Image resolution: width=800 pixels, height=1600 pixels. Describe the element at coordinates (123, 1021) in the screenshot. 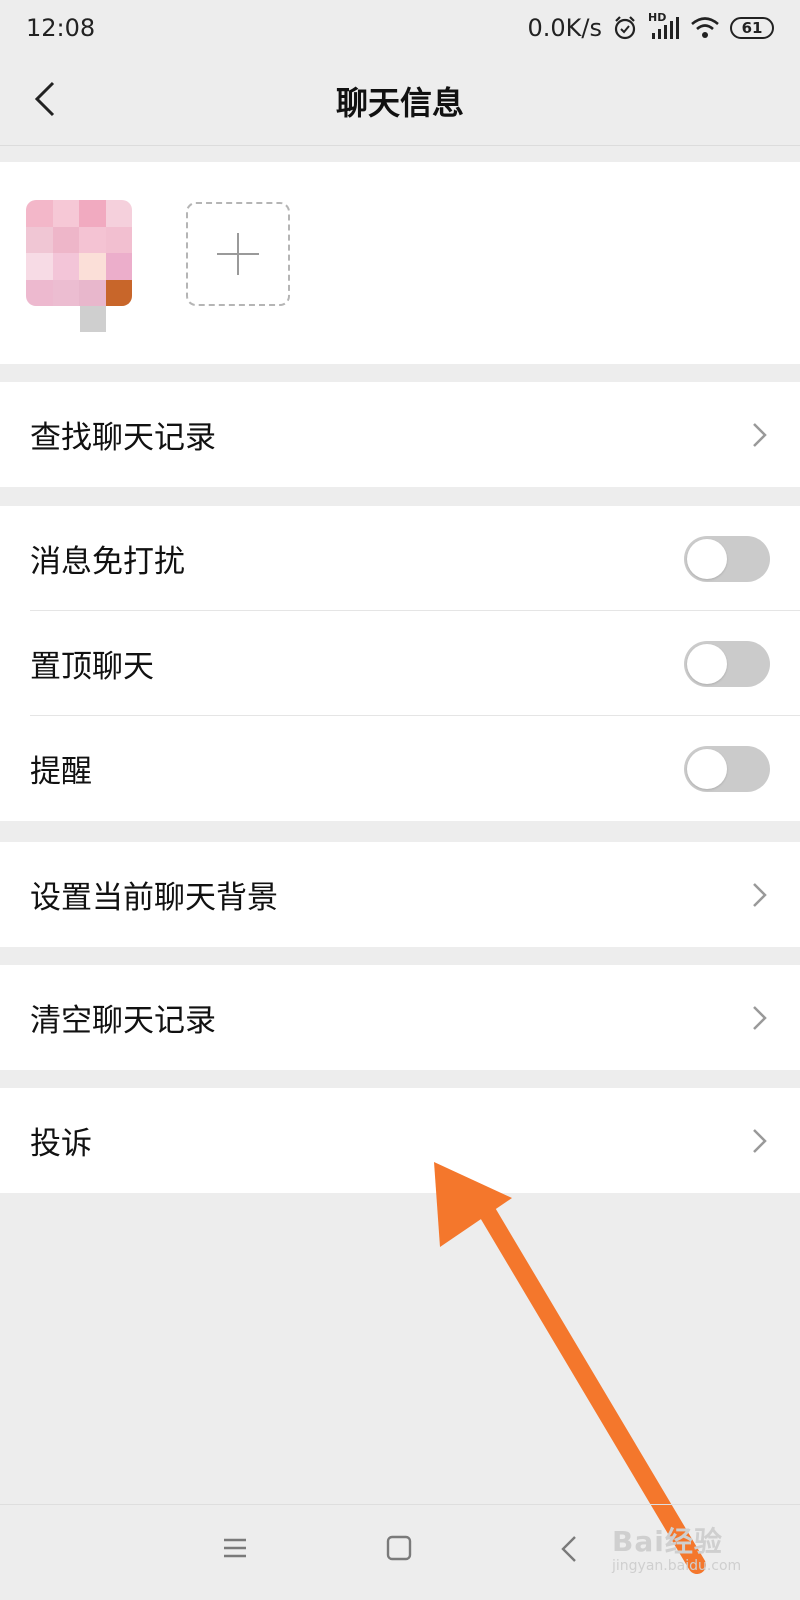

I see `row-label: 清空聊天记录` at that location.